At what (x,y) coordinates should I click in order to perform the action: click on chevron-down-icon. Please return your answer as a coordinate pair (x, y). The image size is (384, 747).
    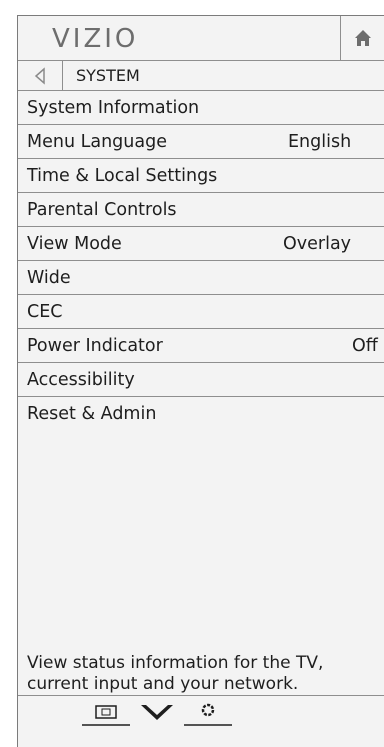
    Looking at the image, I should click on (157, 713).